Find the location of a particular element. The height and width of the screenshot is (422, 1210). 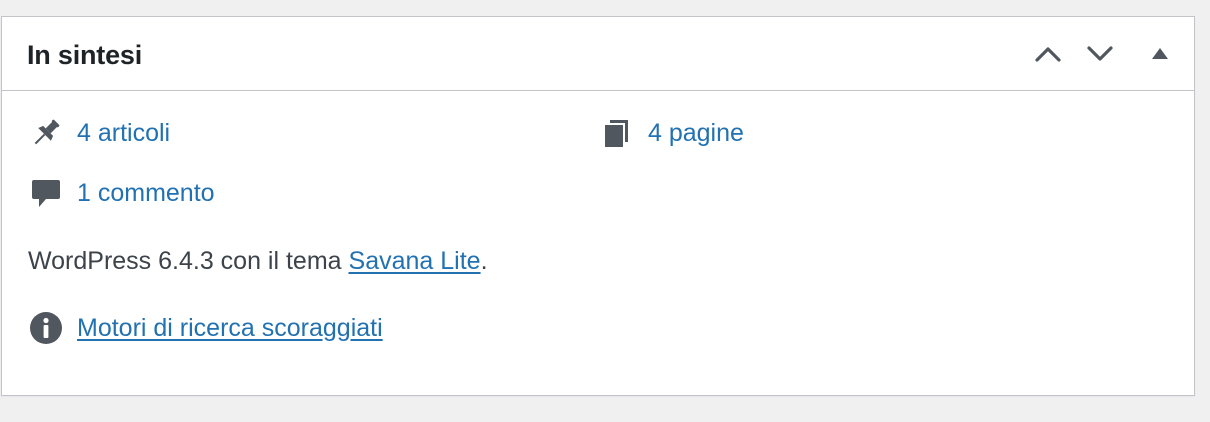

widget-title: In sintesi is located at coordinates (85, 55).